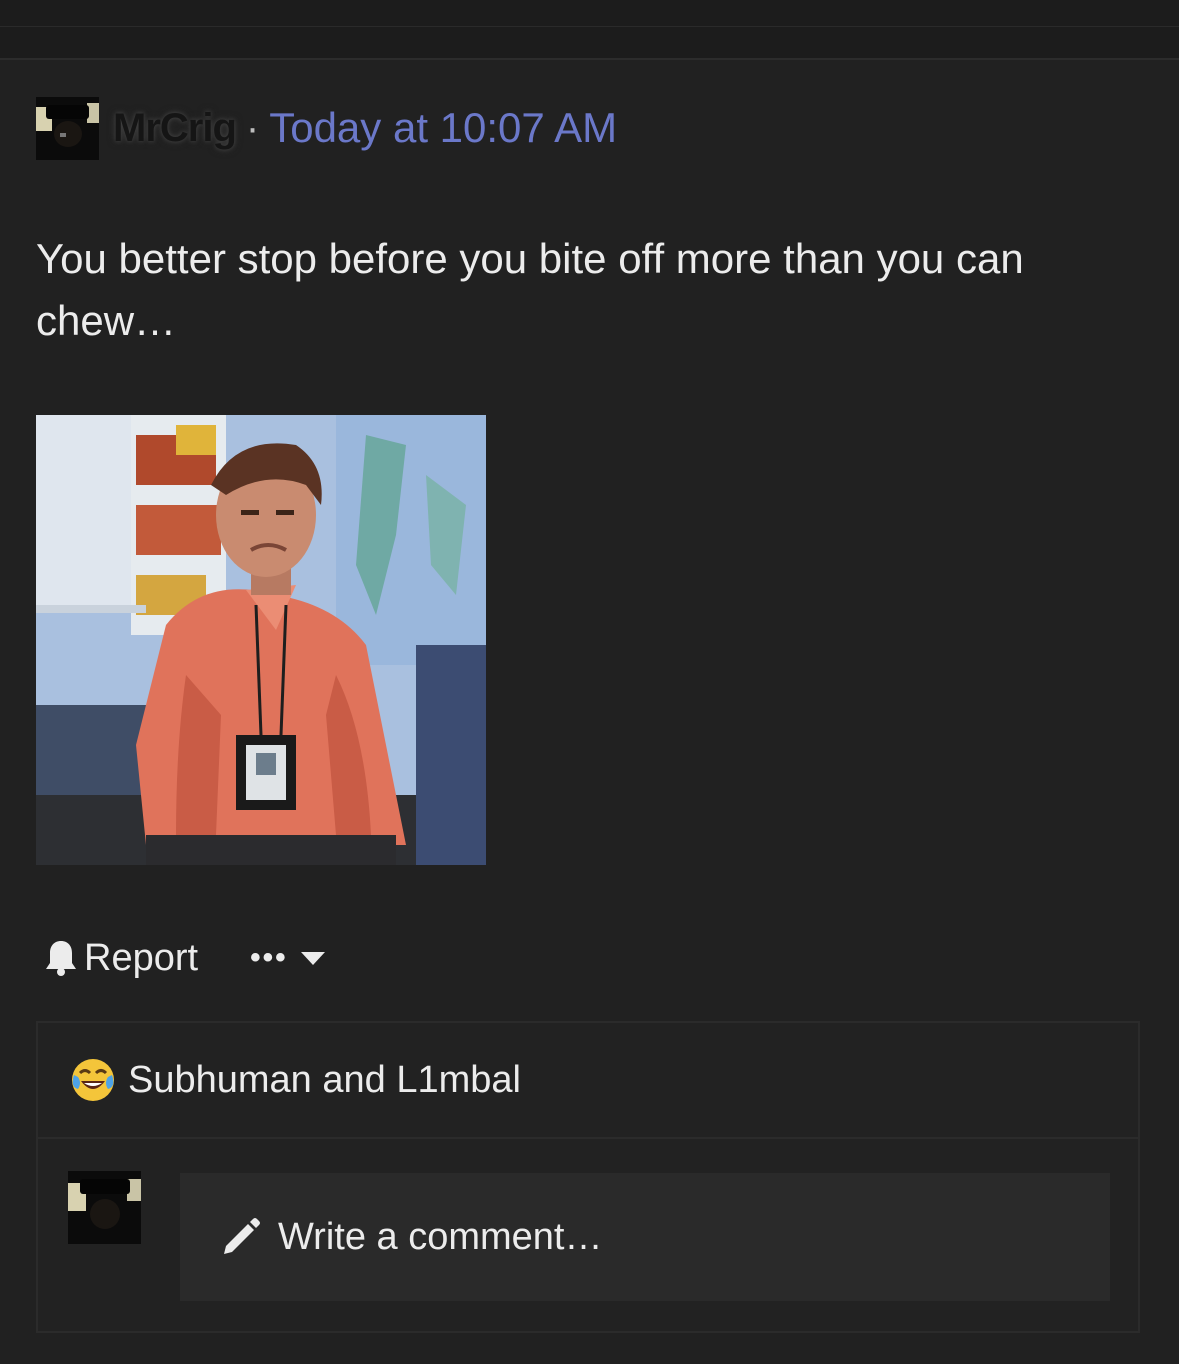  I want to click on more-options-button: •••, so click(288, 958).